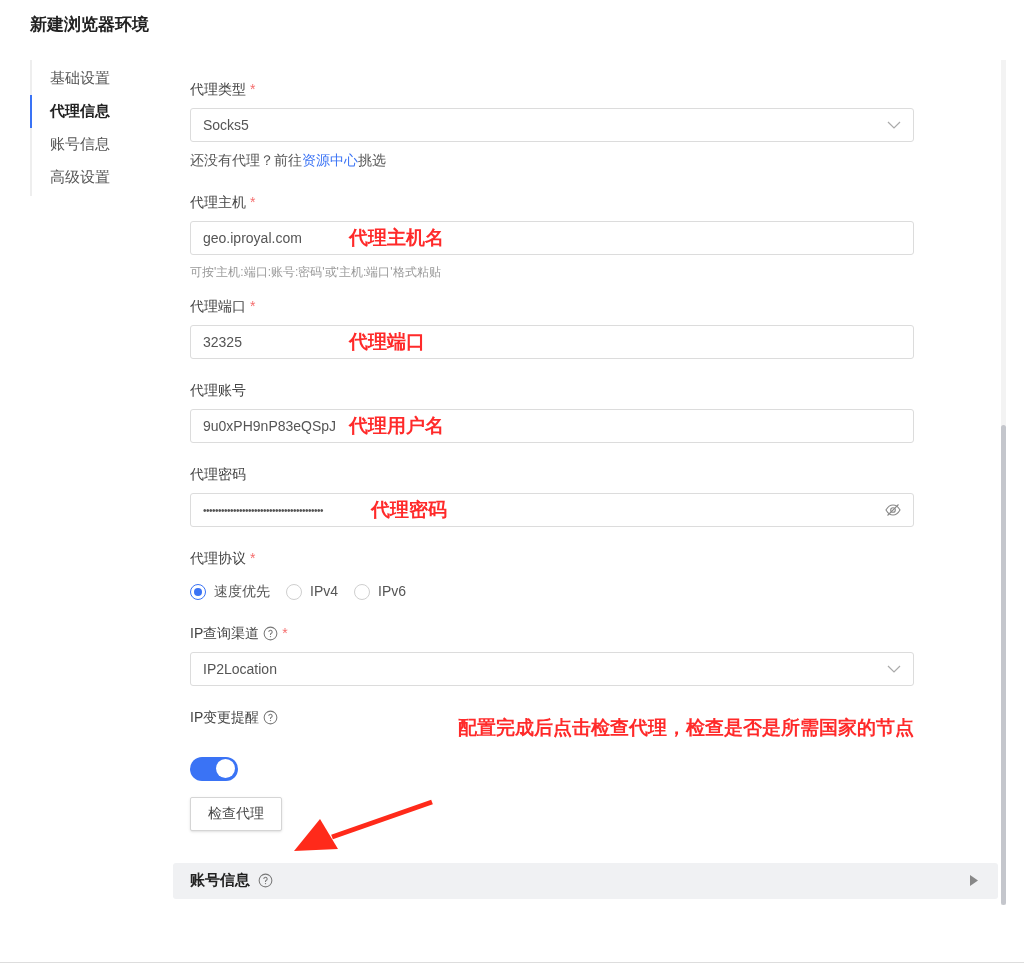 Image resolution: width=1024 pixels, height=966 pixels. Describe the element at coordinates (101, 78) in the screenshot. I see `nav-item: 基础设置` at that location.